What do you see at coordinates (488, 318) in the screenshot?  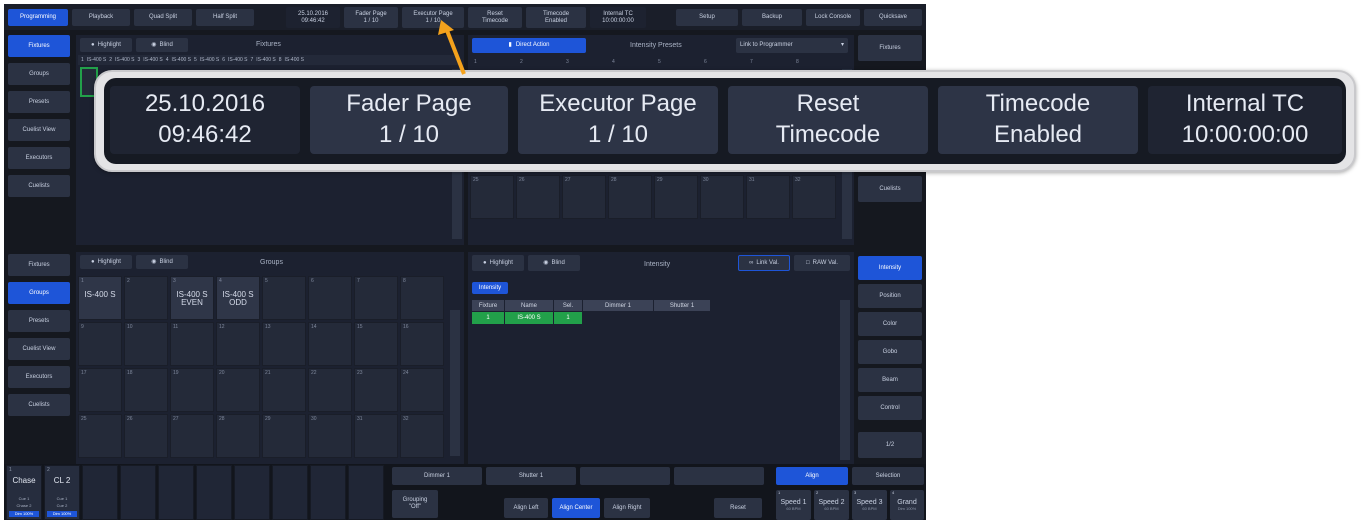 I see `cell-fixture: 1` at bounding box center [488, 318].